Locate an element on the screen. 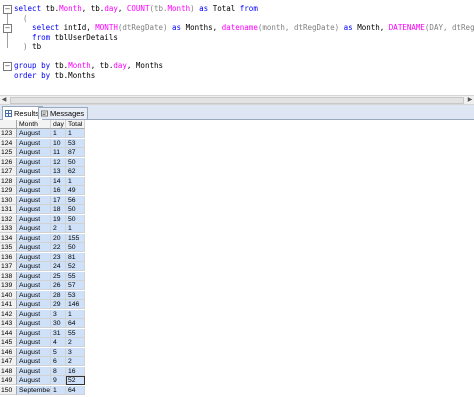 Image resolution: width=474 pixels, height=397 pixels. cell-day: 1 is located at coordinates (58, 133).